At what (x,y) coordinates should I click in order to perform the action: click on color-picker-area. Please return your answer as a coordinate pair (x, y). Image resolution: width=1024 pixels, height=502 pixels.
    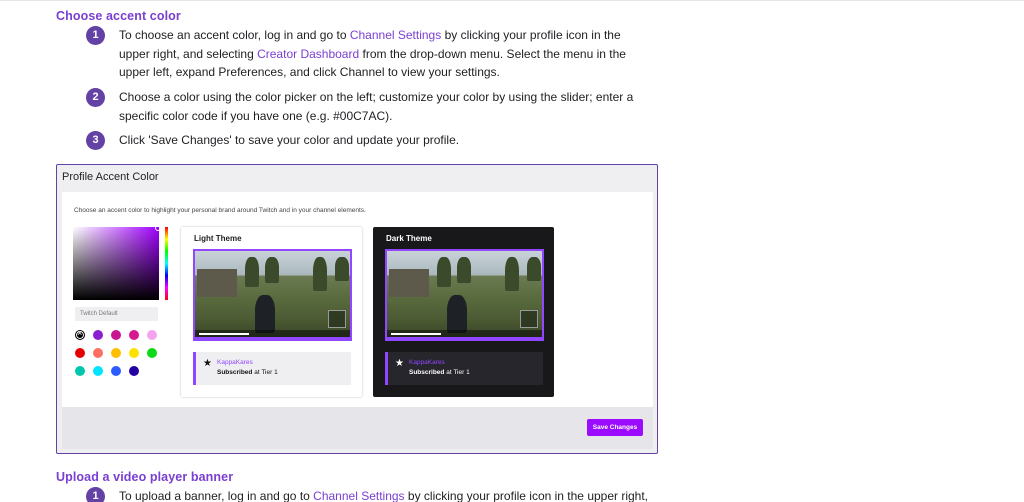
    Looking at the image, I should click on (117, 262).